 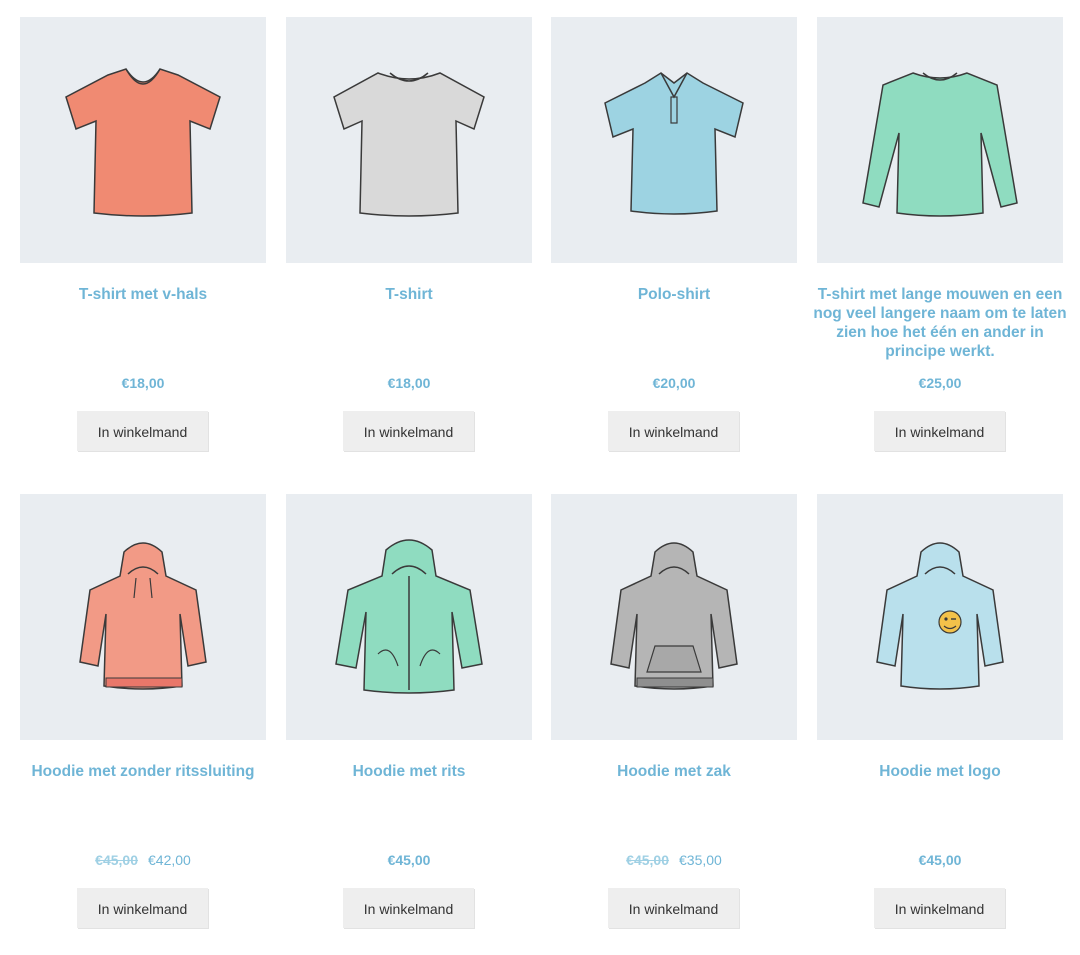 What do you see at coordinates (143, 294) in the screenshot?
I see `product-title: T-shirt met v-hals` at bounding box center [143, 294].